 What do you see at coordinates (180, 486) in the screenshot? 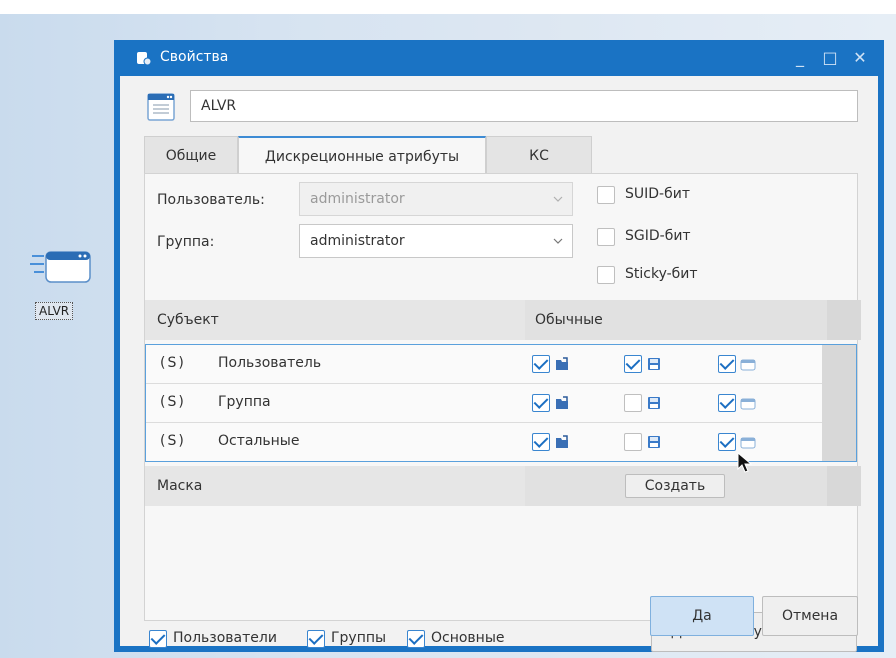
I see `mask-label: Маска` at bounding box center [180, 486].